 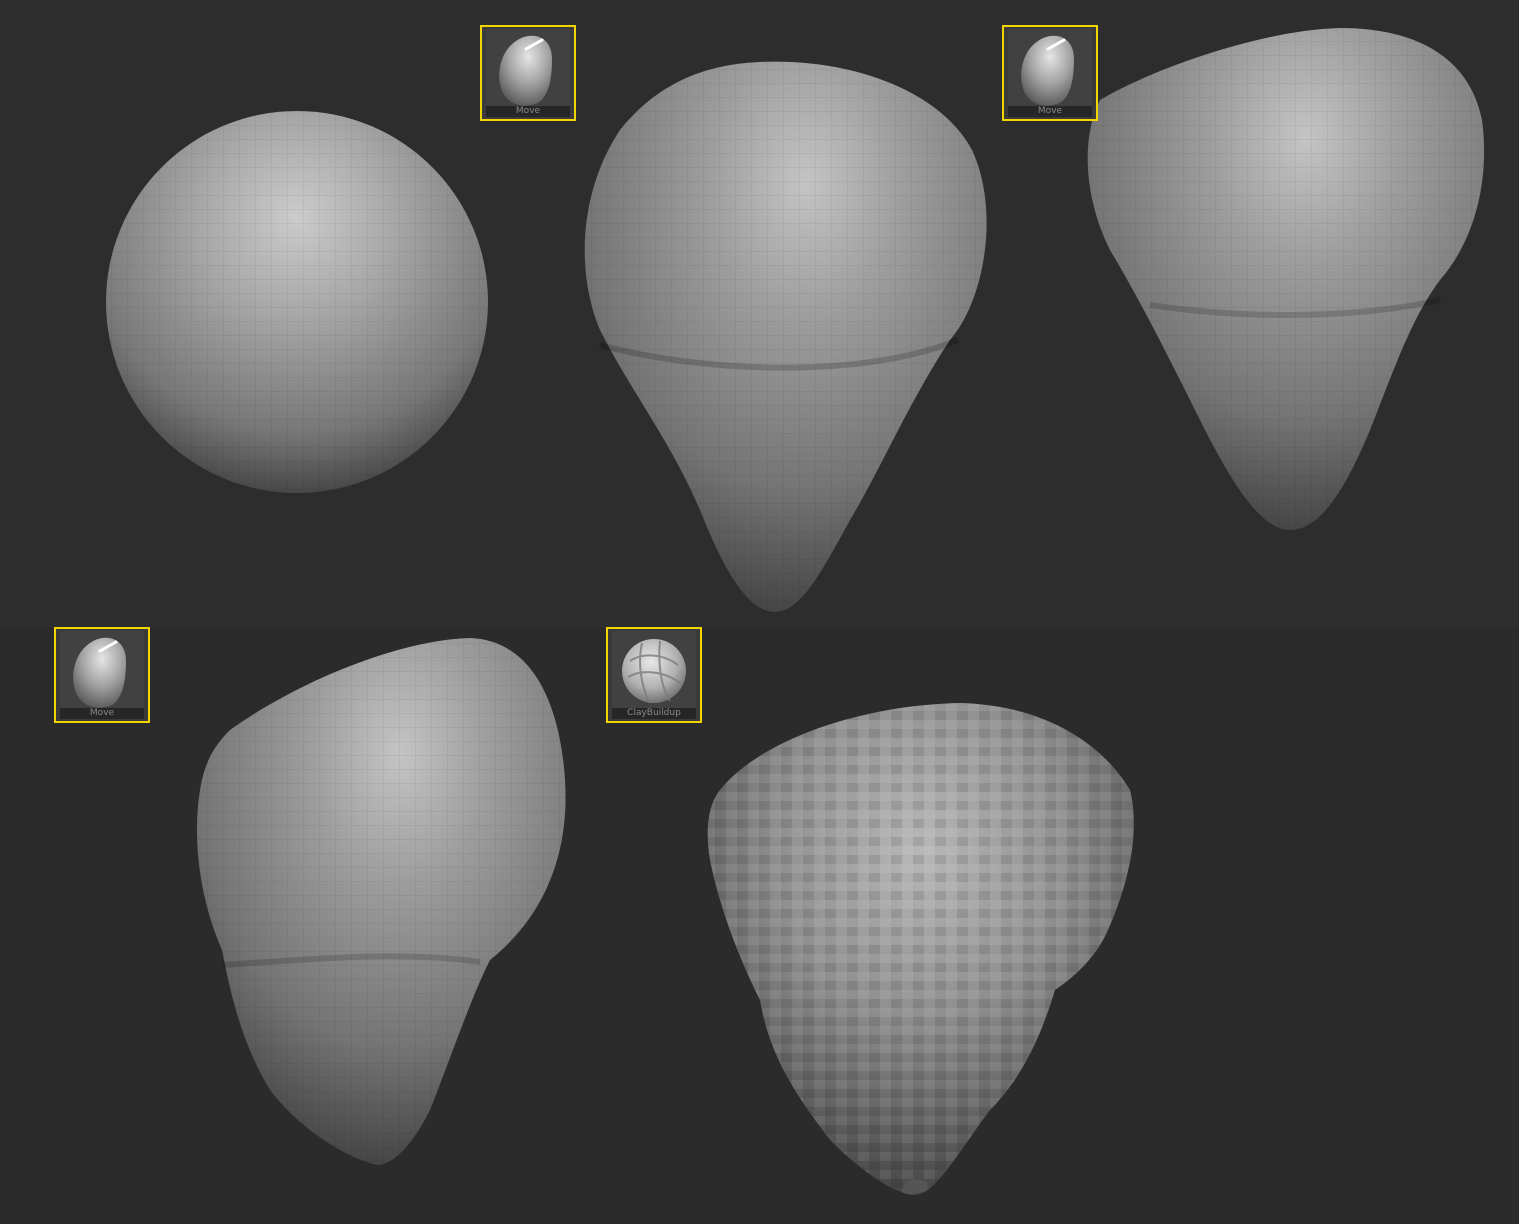 What do you see at coordinates (654, 713) in the screenshot?
I see `brush-label: ClayBuildup` at bounding box center [654, 713].